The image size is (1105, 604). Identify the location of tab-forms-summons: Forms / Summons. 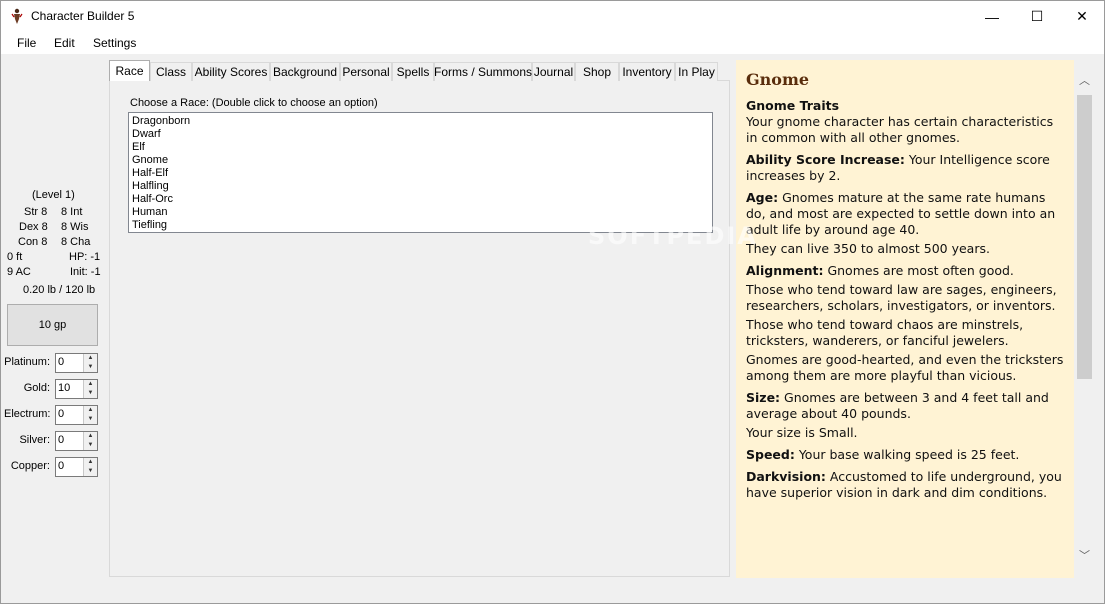
(483, 71).